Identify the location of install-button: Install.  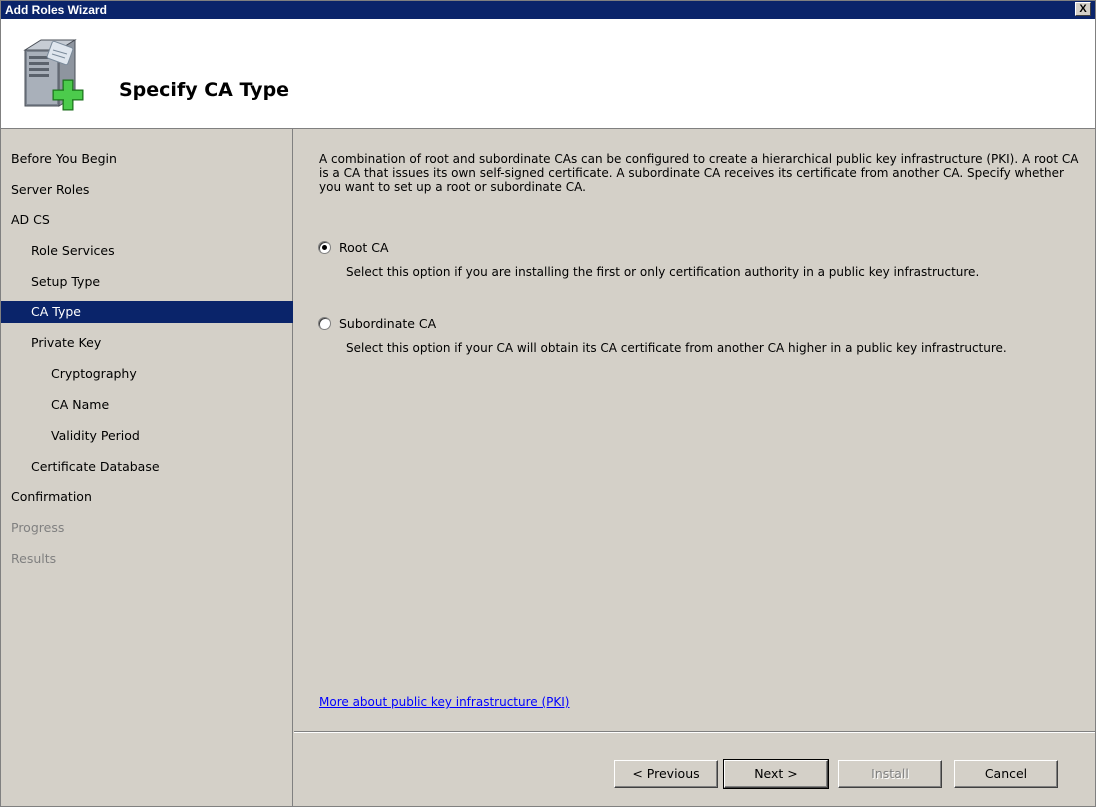
(890, 774).